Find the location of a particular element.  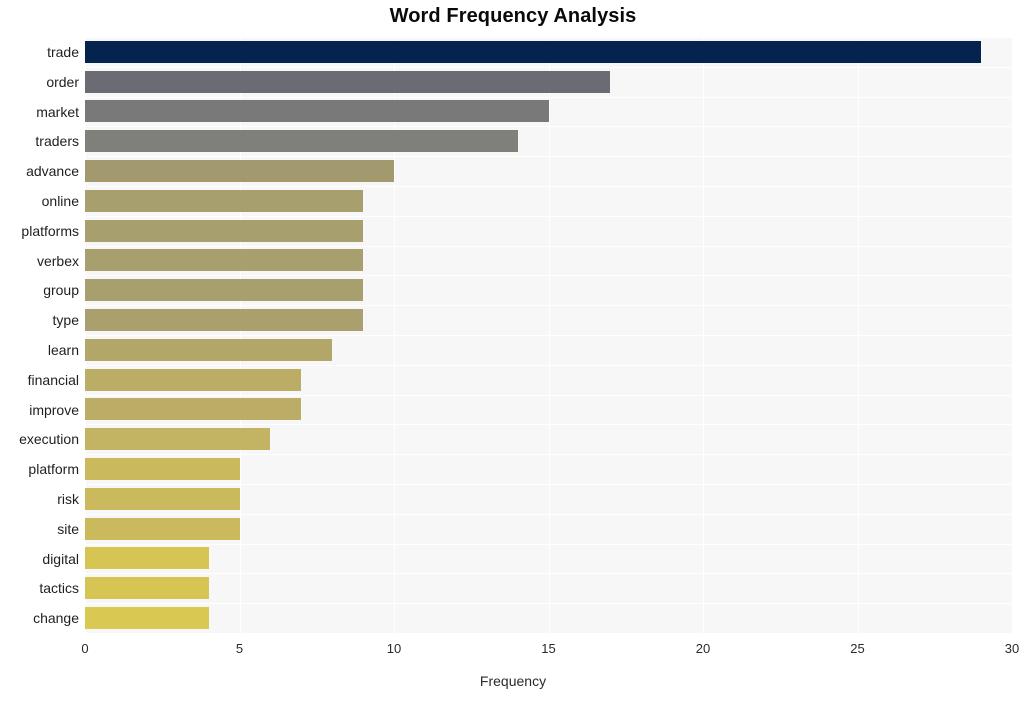

y-tick-label-digital: digital is located at coordinates (60, 558).